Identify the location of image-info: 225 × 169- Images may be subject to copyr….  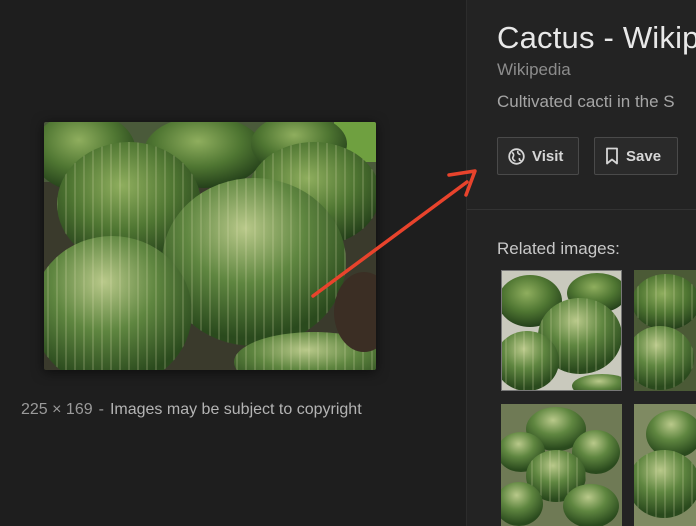
(191, 410).